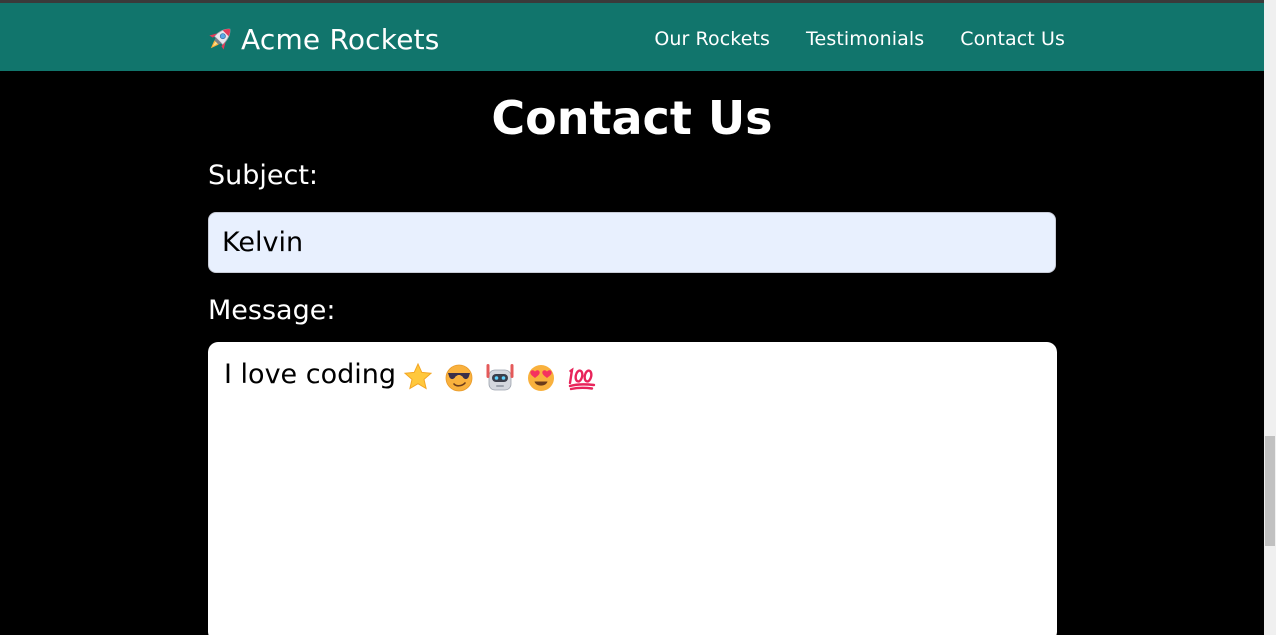 The height and width of the screenshot is (635, 1276). What do you see at coordinates (263, 175) in the screenshot?
I see `subject-label: Subject:` at bounding box center [263, 175].